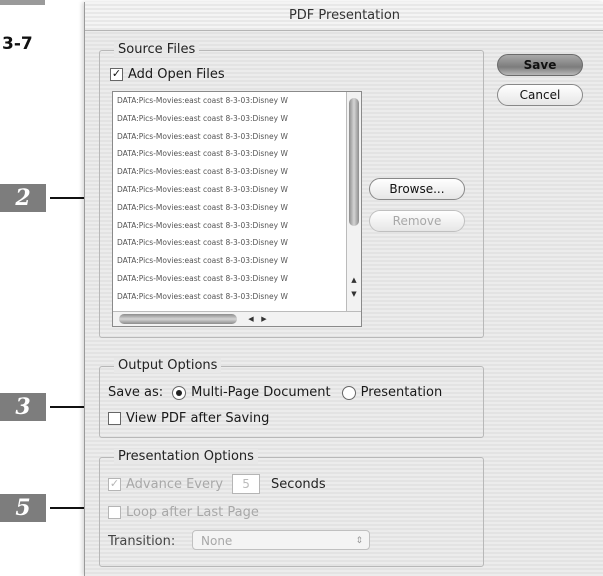  Describe the element at coordinates (359, 541) in the screenshot. I see `select-arrows-icon: ⇕` at that location.